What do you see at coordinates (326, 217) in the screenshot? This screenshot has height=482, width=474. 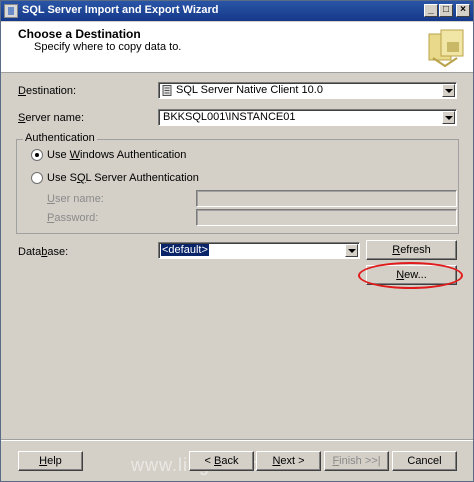 I see `password-input` at bounding box center [326, 217].